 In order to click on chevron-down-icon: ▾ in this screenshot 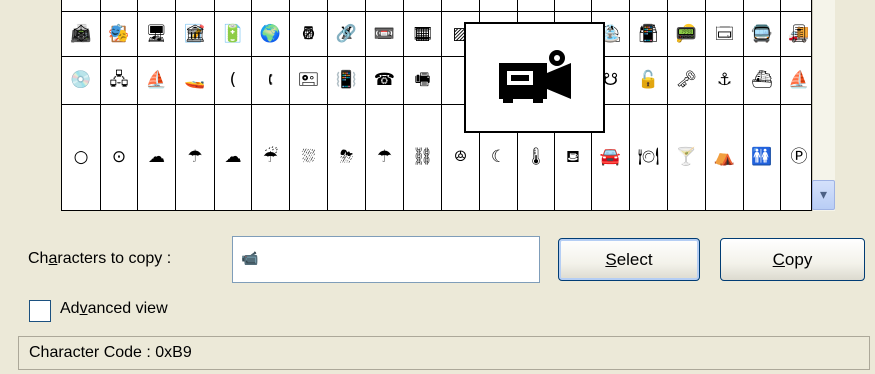, I will do `click(823, 195)`.